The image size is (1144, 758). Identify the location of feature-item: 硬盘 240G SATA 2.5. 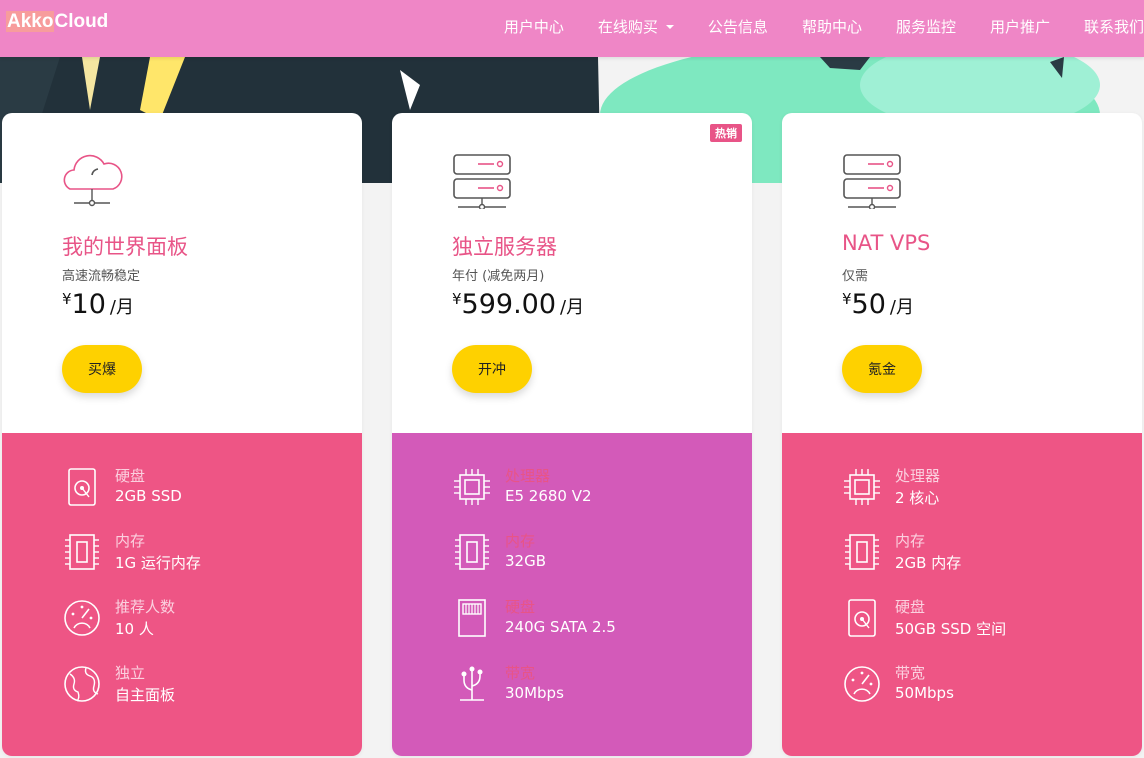
(597, 620).